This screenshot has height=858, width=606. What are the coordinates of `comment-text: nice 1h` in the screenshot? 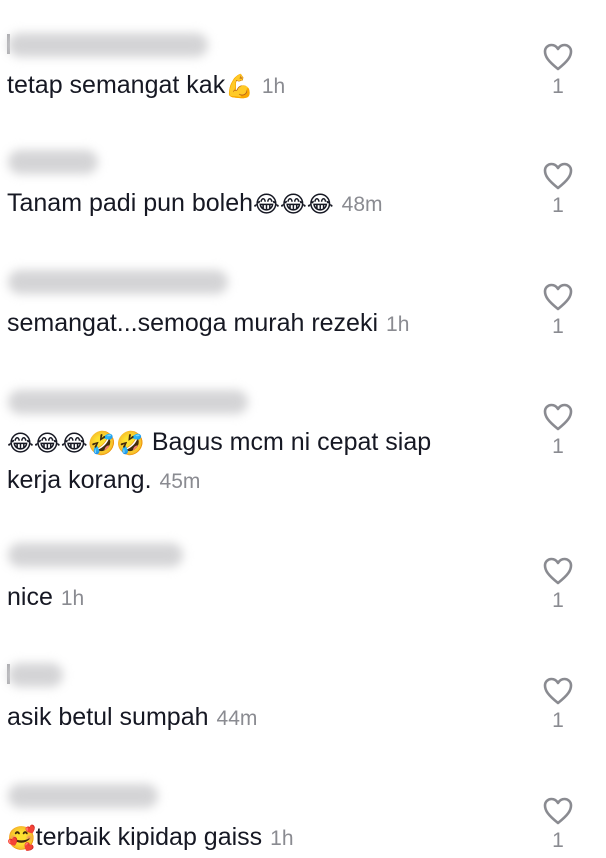 It's located at (45, 598).